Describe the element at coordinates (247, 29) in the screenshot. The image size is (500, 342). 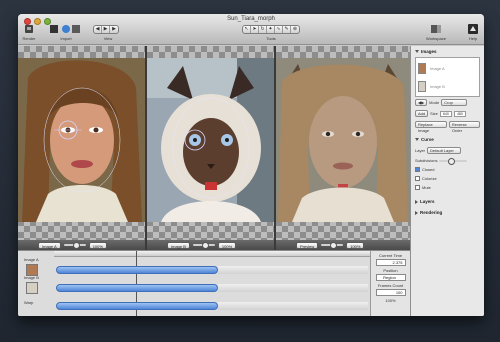
I see `arrow-tool-icon: ↖` at that location.